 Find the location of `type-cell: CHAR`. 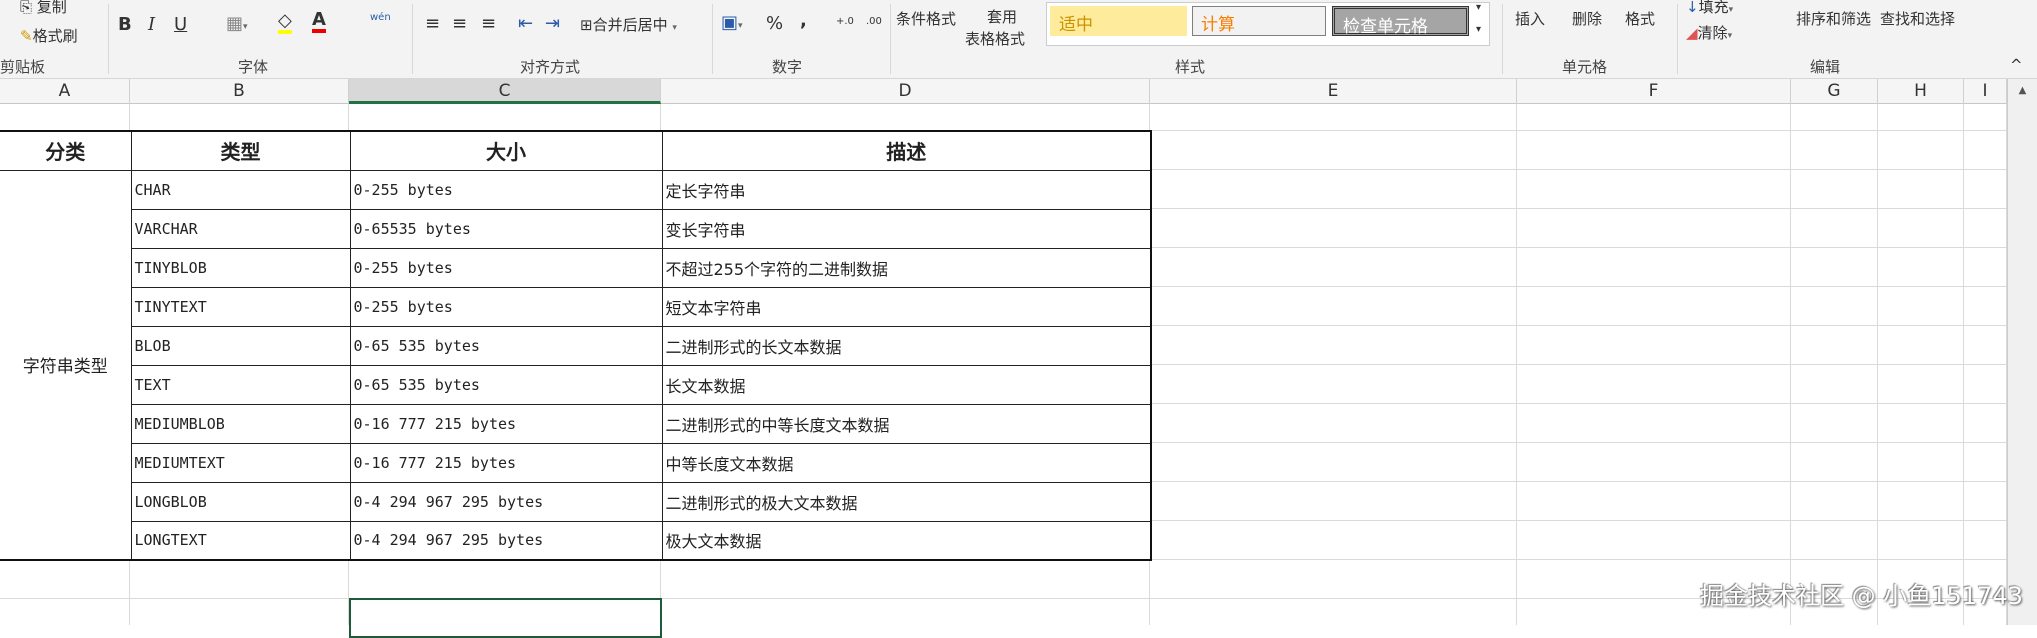

type-cell: CHAR is located at coordinates (240, 189).